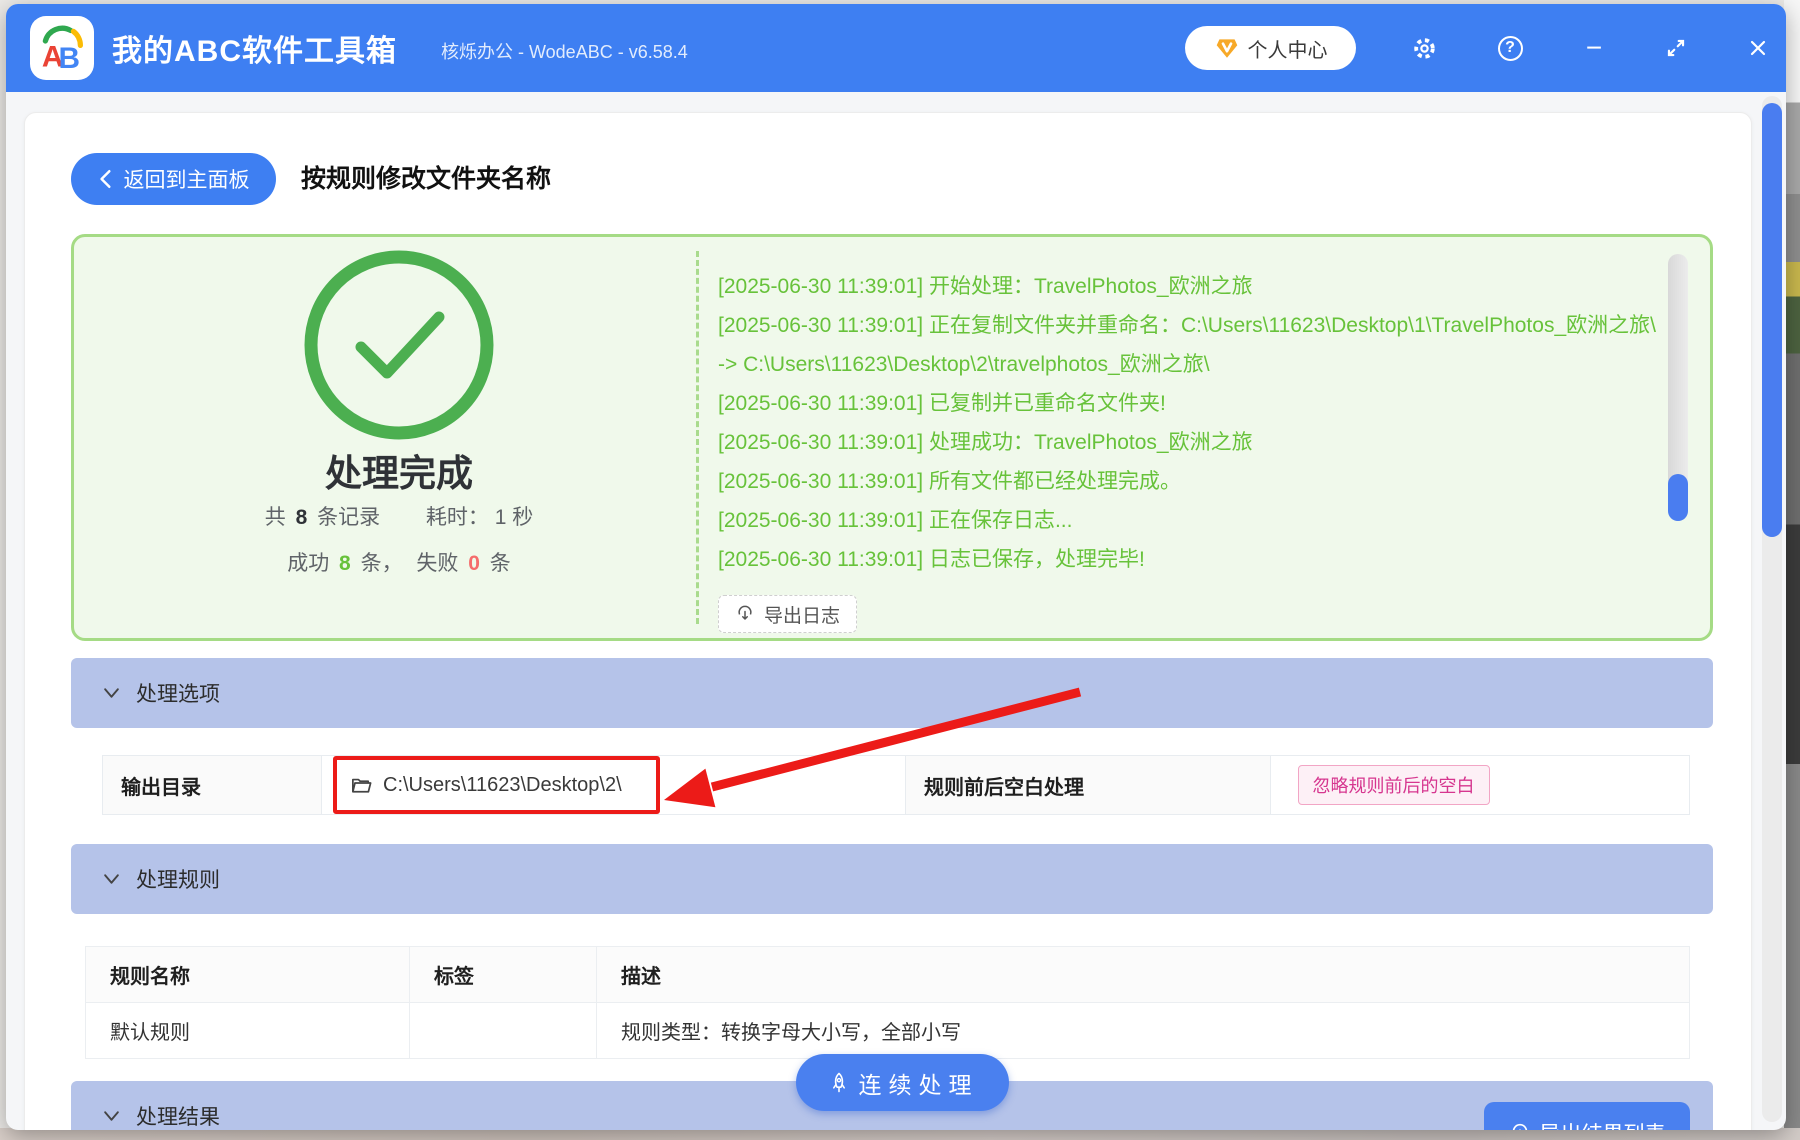  Describe the element at coordinates (1772, 320) in the screenshot. I see `page-scrollbar-thumb` at that location.